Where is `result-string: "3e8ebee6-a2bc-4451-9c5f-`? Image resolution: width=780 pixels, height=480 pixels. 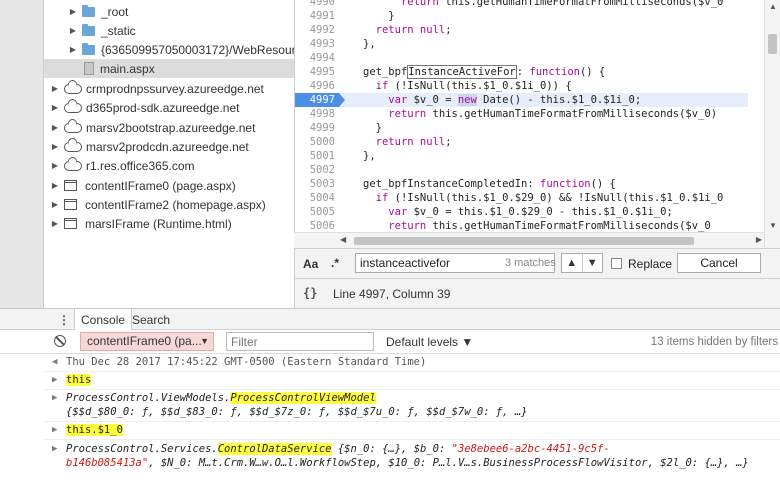 result-string: "3e8ebee6-a2bc-4451-9c5f- is located at coordinates (530, 449).